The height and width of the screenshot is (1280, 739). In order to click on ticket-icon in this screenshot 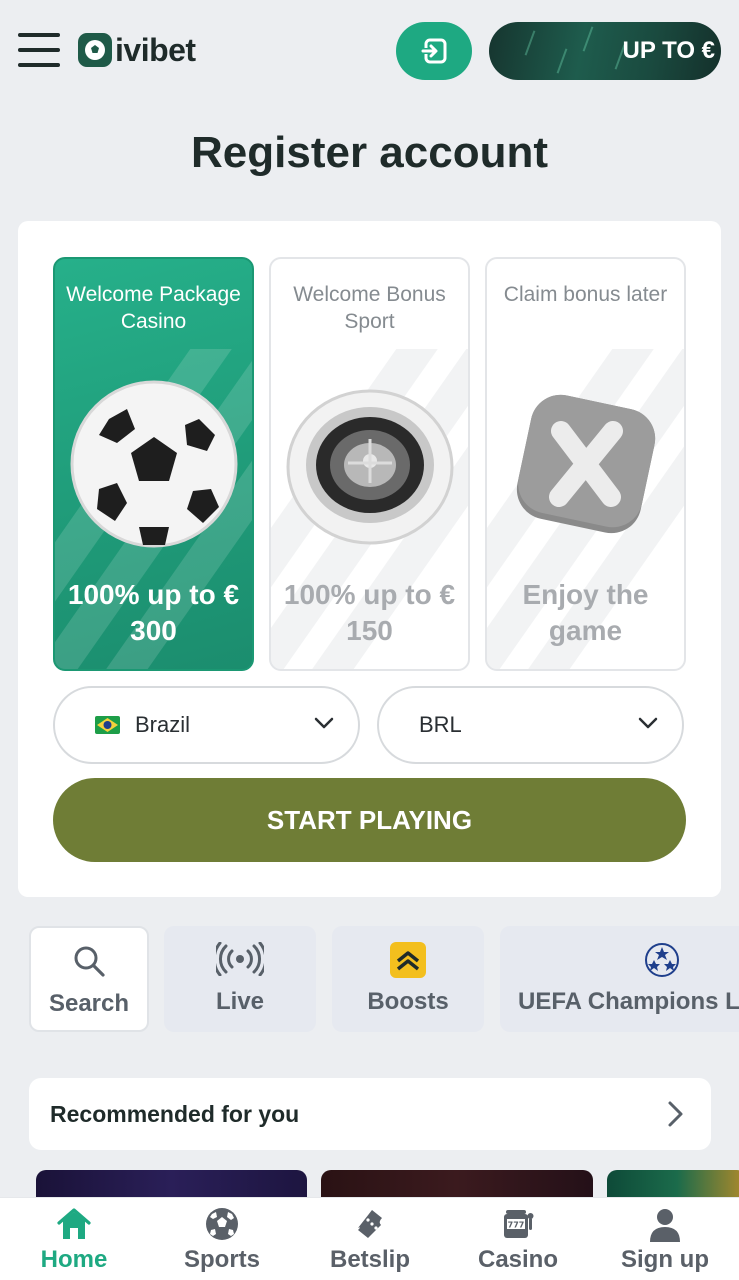, I will do `click(370, 1224)`.